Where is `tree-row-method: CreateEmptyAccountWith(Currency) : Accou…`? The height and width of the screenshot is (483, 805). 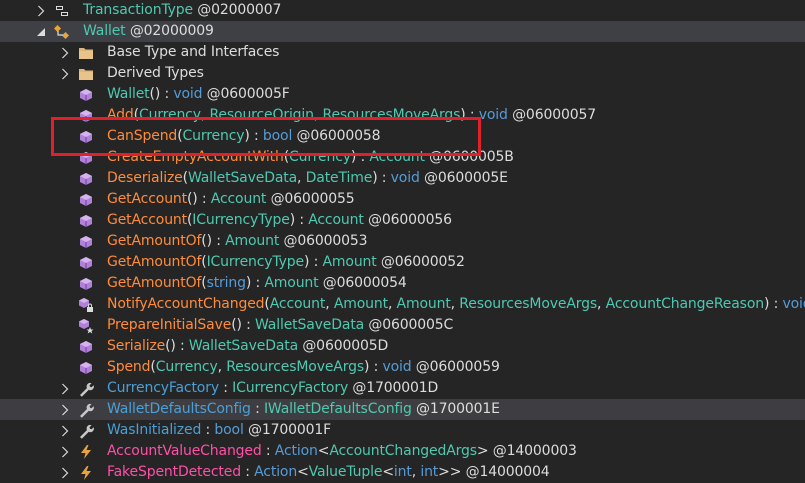 tree-row-method: CreateEmptyAccountWith(Currency) : Accou… is located at coordinates (402, 157).